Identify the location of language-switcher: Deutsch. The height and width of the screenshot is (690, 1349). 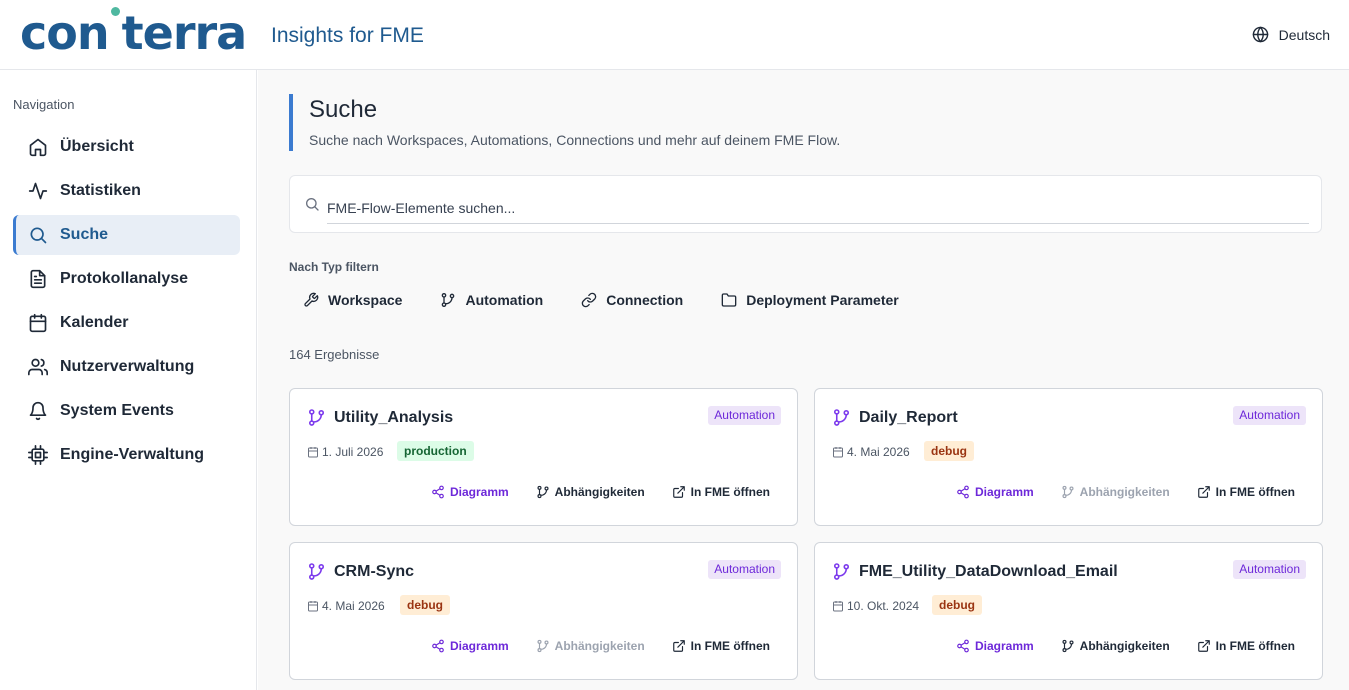
(1291, 34).